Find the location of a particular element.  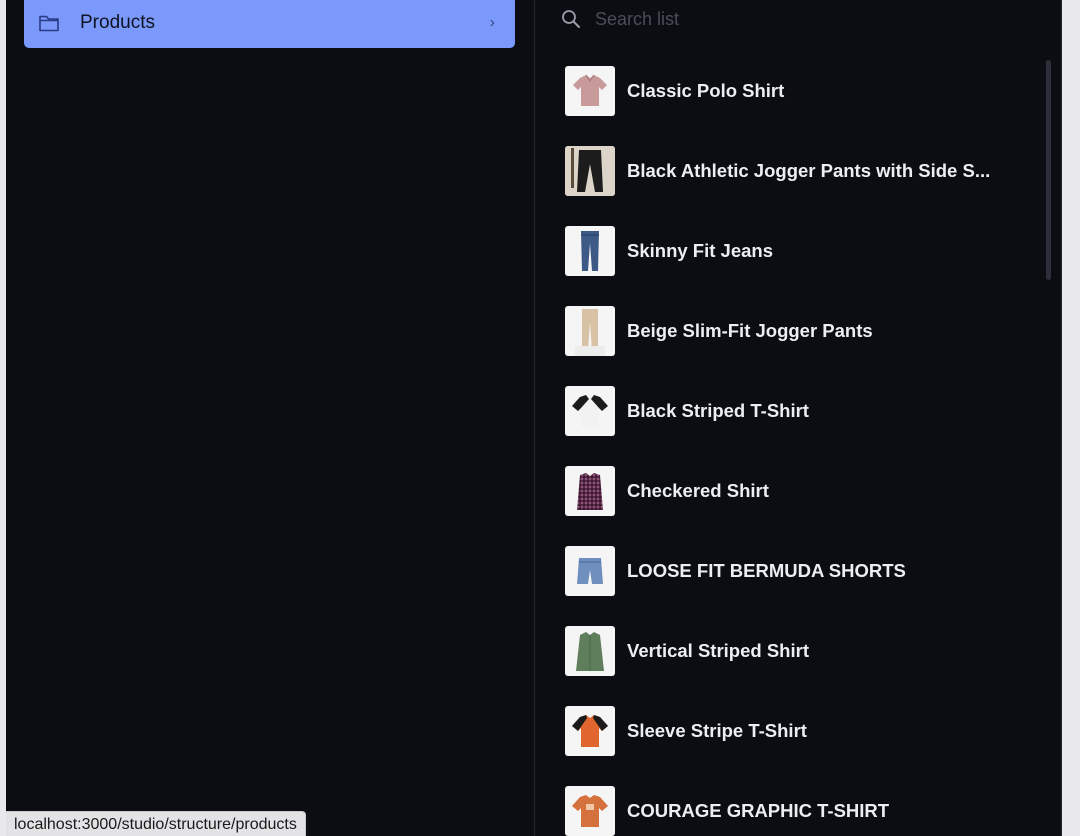

list-item-loose-fit-bermuda-shorts: LOOSE FIT BERMUDA SHORTS is located at coordinates (795, 571).